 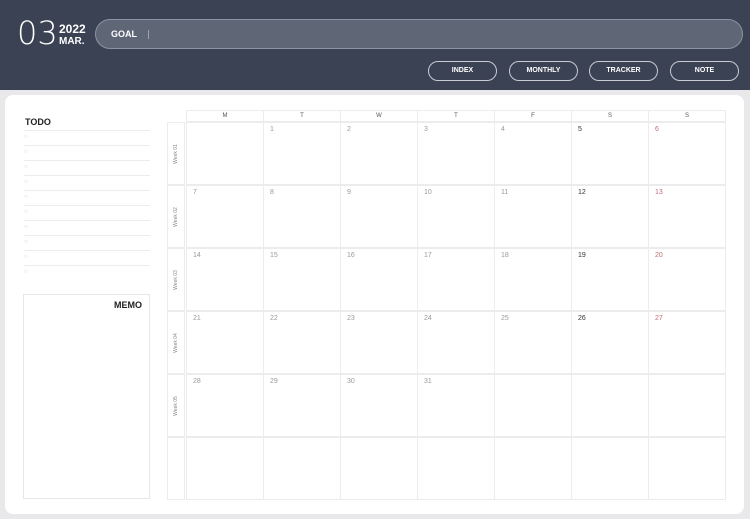 I want to click on day-number: 18, so click(x=505, y=255).